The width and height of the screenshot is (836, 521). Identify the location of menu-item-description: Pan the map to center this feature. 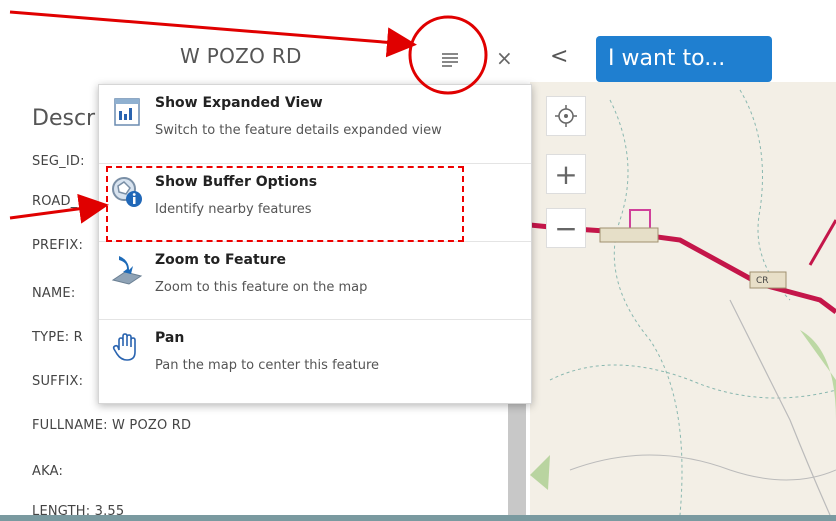
(267, 365).